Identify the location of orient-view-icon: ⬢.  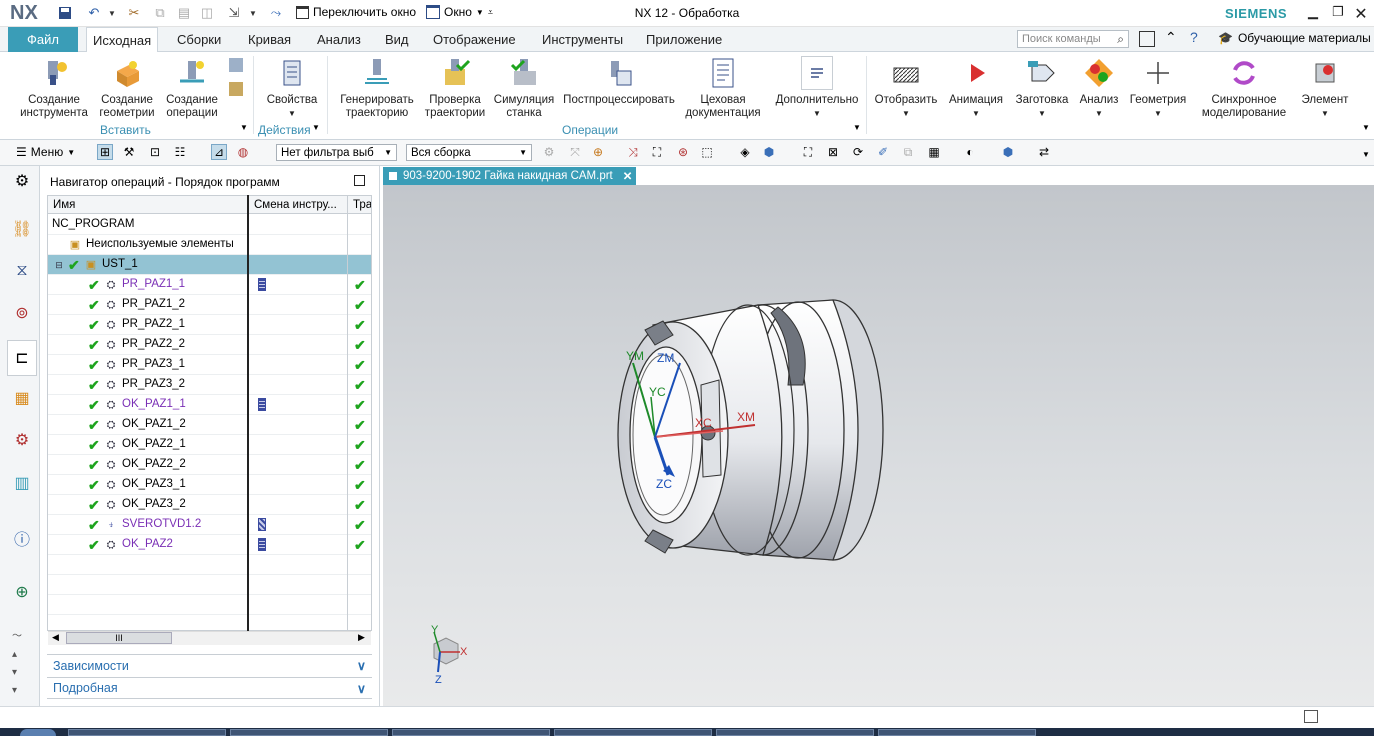
(1008, 152).